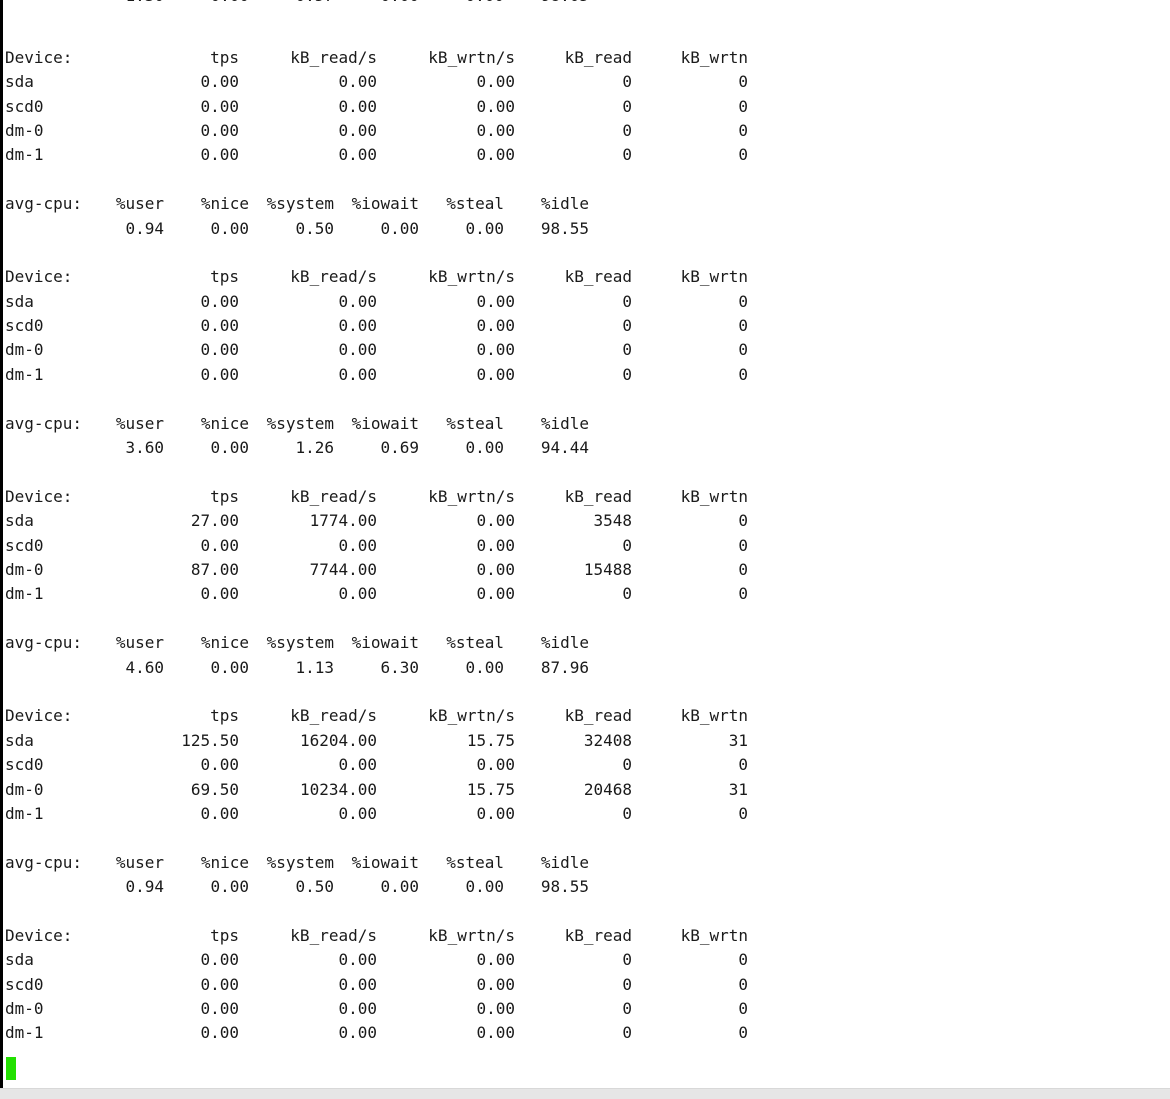  I want to click on horizontal-scrollbar, so click(585, 1093).